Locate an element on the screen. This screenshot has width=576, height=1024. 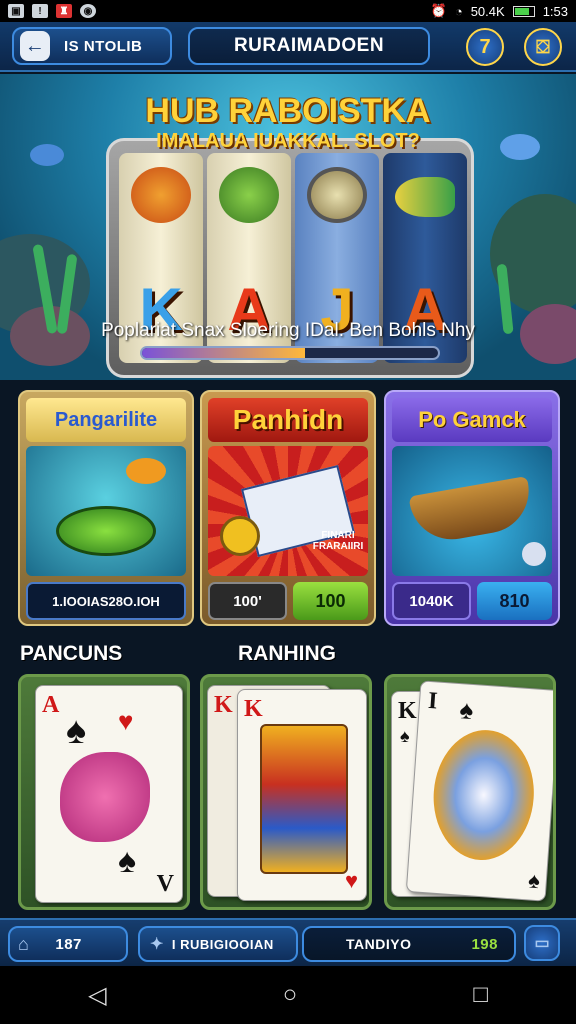
mode-card-2: Panhidn FINARI FRARAIIRI 100' 100 is located at coordinates (288, 508).